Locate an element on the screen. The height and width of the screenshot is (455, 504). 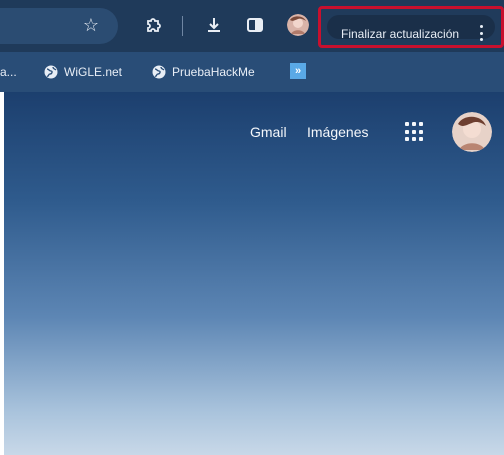
bookmarks-bar: a... WiGLE.net PruebaHackMe is located at coordinates (252, 72).